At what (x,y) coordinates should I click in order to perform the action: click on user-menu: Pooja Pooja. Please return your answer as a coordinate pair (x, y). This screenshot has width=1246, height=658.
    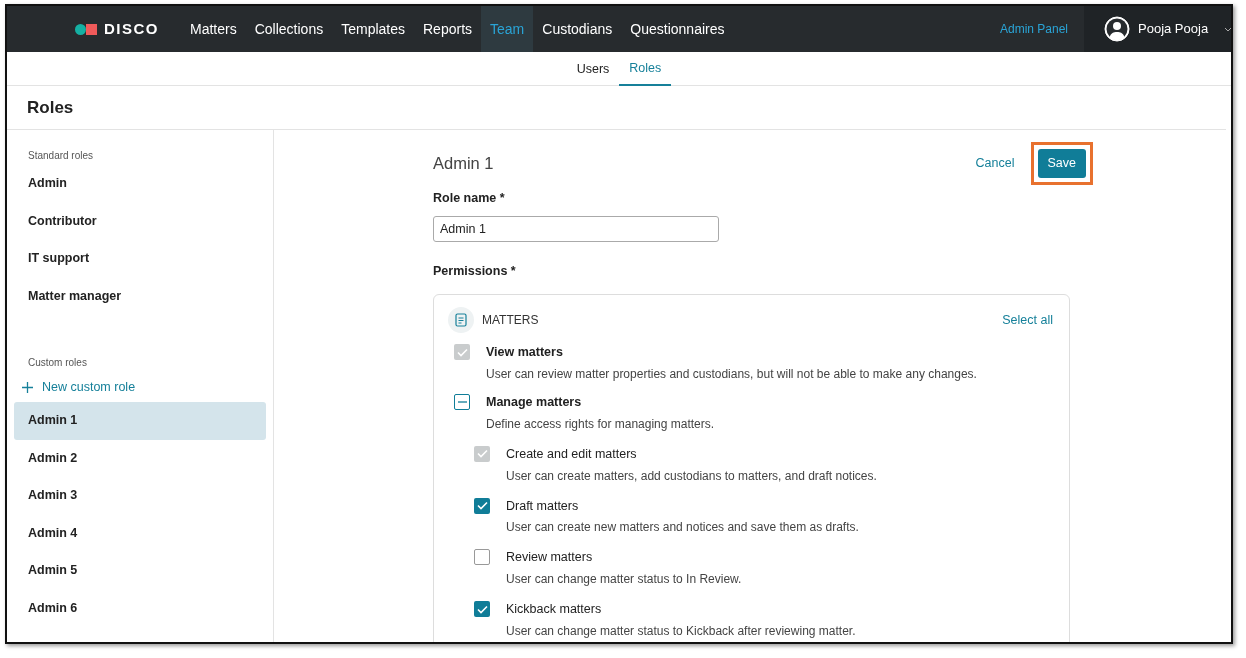
    Looking at the image, I should click on (1157, 29).